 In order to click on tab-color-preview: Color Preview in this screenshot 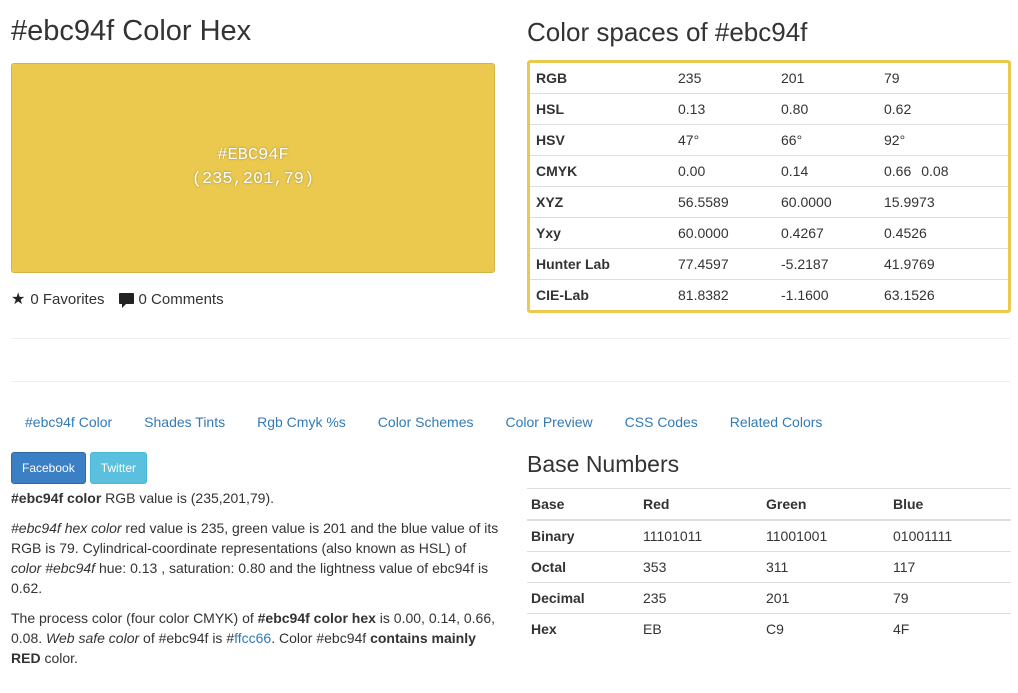, I will do `click(549, 422)`.